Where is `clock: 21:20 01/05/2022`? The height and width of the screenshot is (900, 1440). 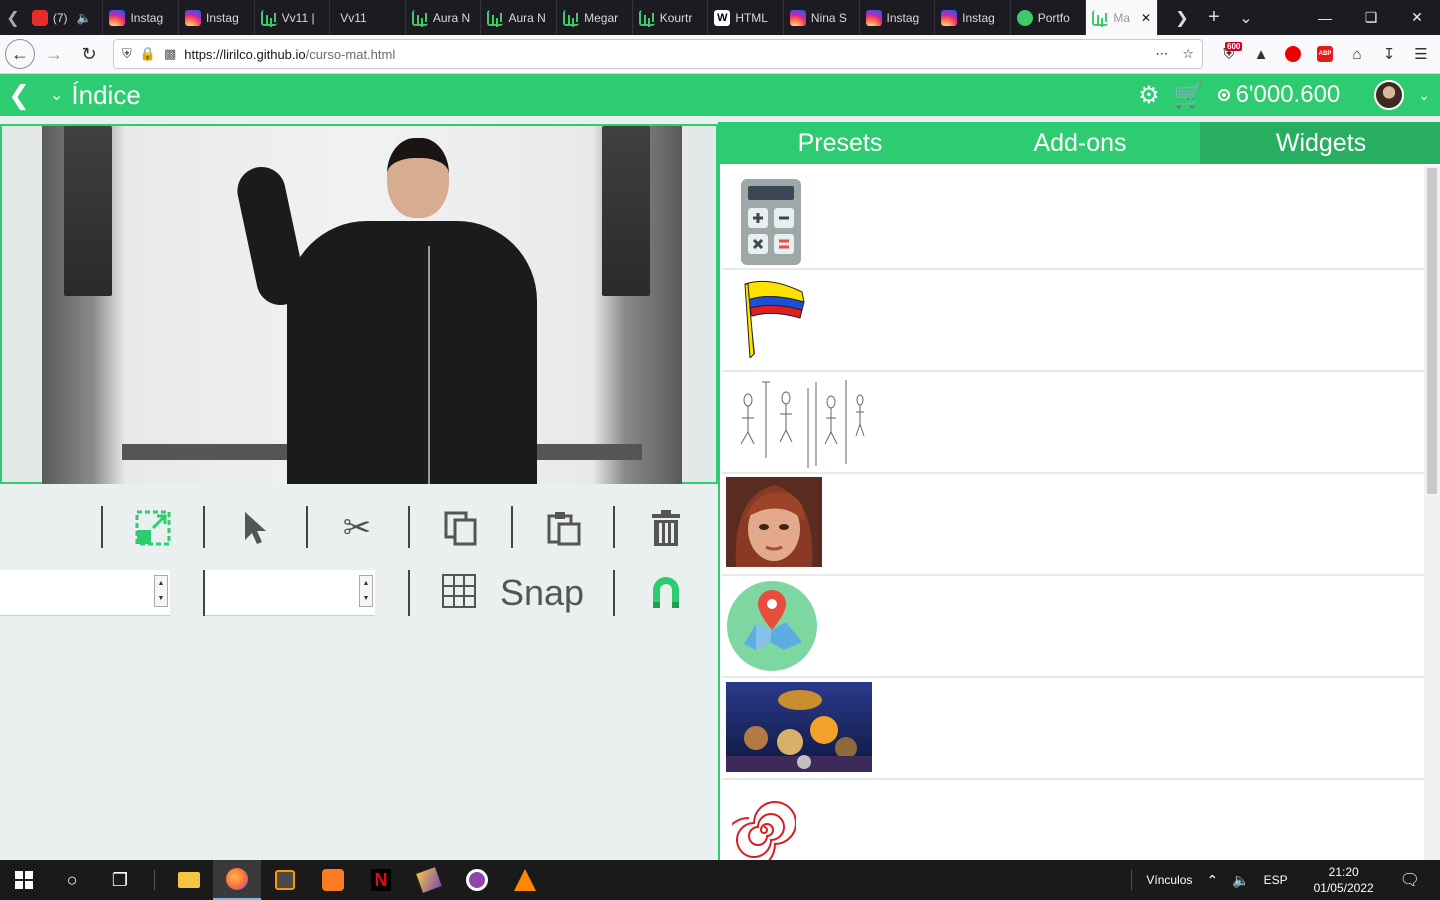
clock: 21:20 01/05/2022 is located at coordinates (1344, 880).